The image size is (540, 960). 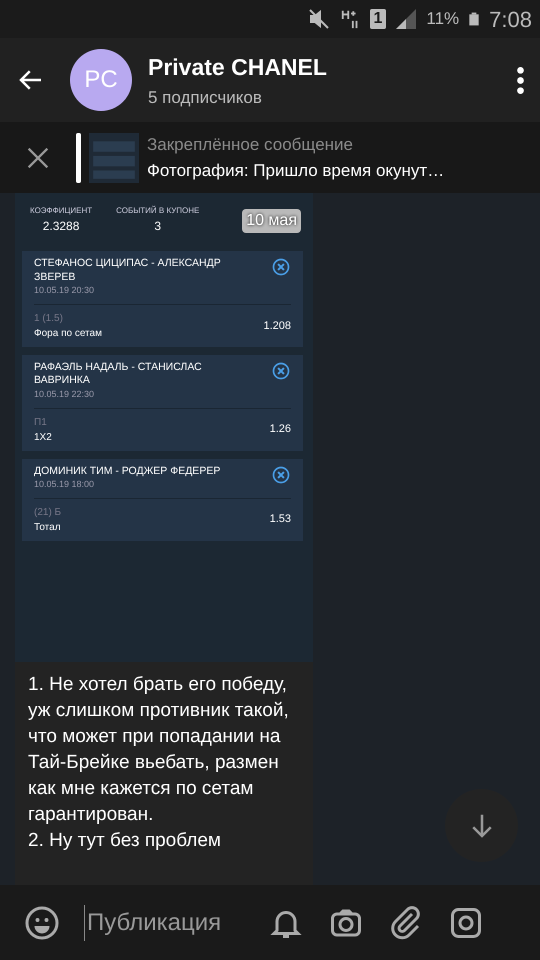 I want to click on event-outcome: 1 (1.5), so click(x=49, y=319).